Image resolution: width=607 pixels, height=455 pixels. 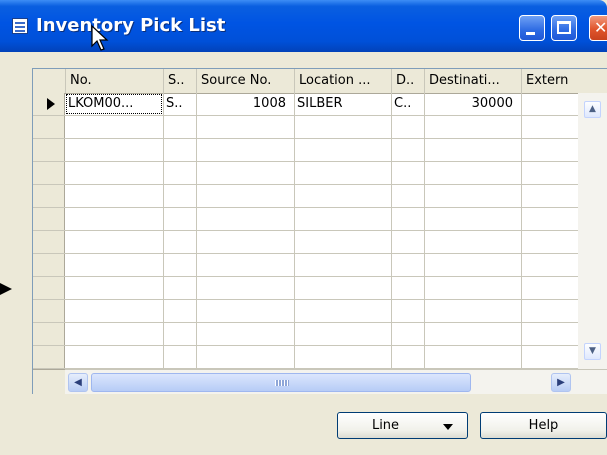 I want to click on scroll-up-button: ▲, so click(x=592, y=109).